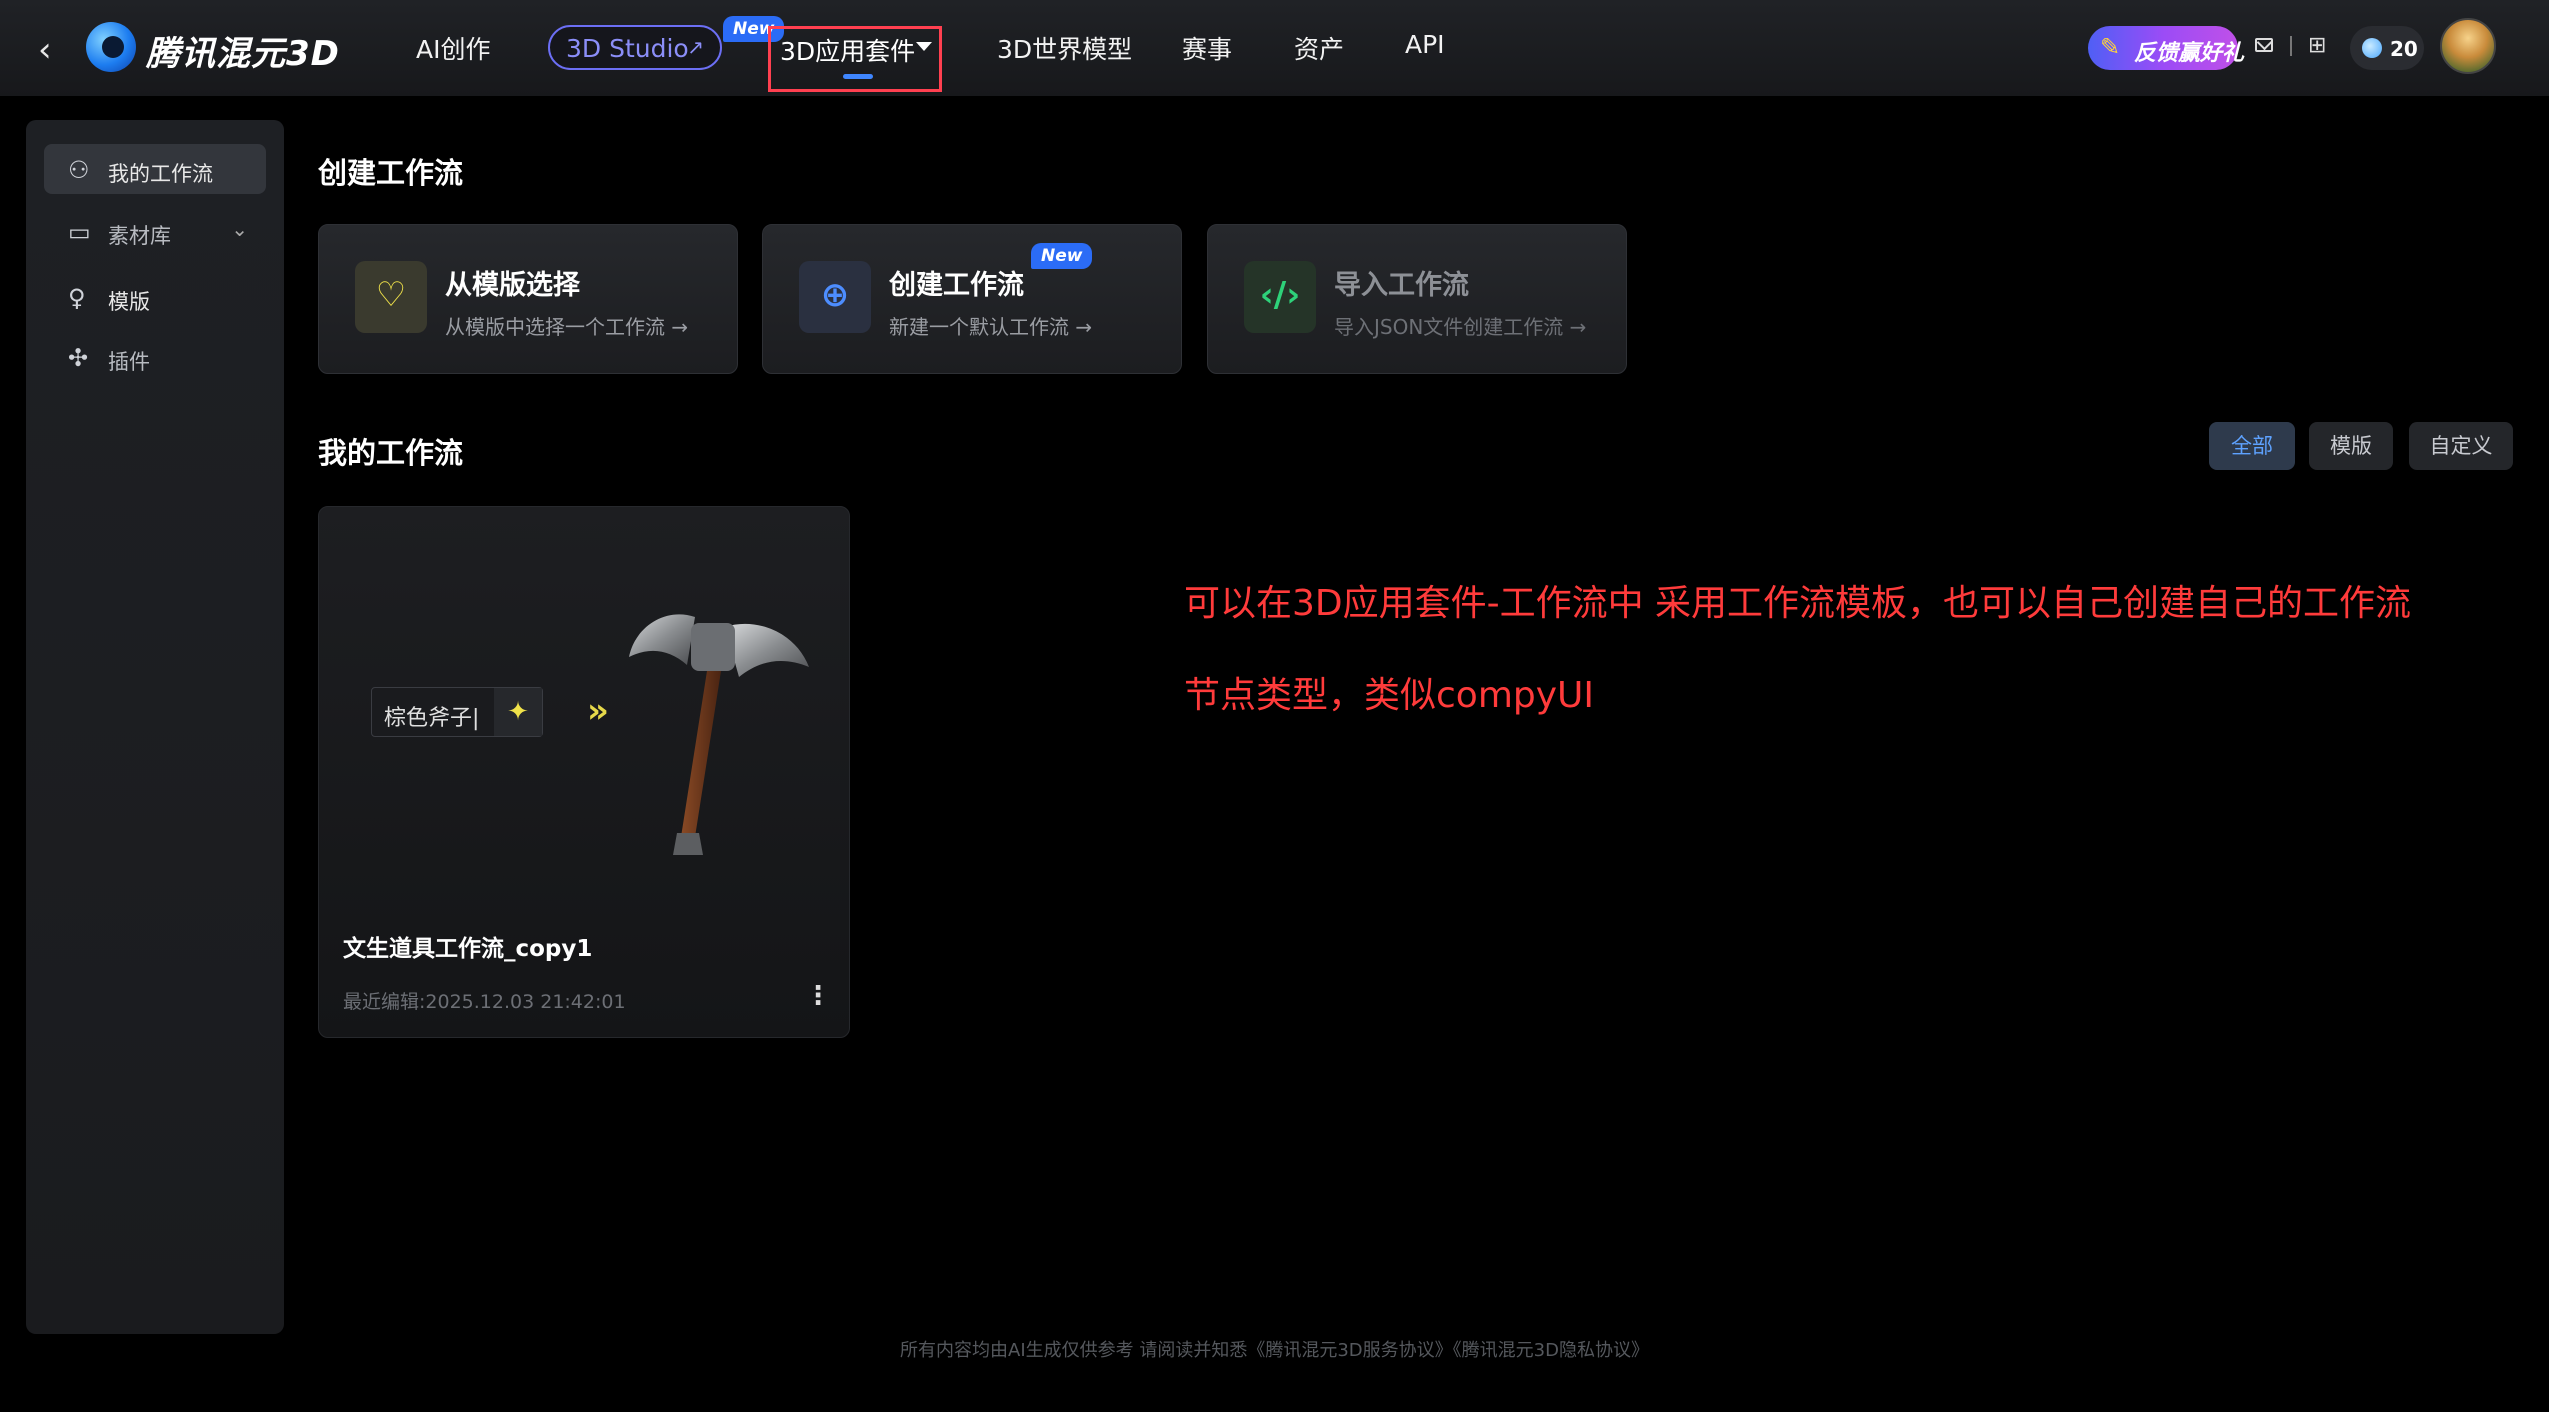  I want to click on nav-3d-studio: 3D Studio ↗, so click(635, 47).